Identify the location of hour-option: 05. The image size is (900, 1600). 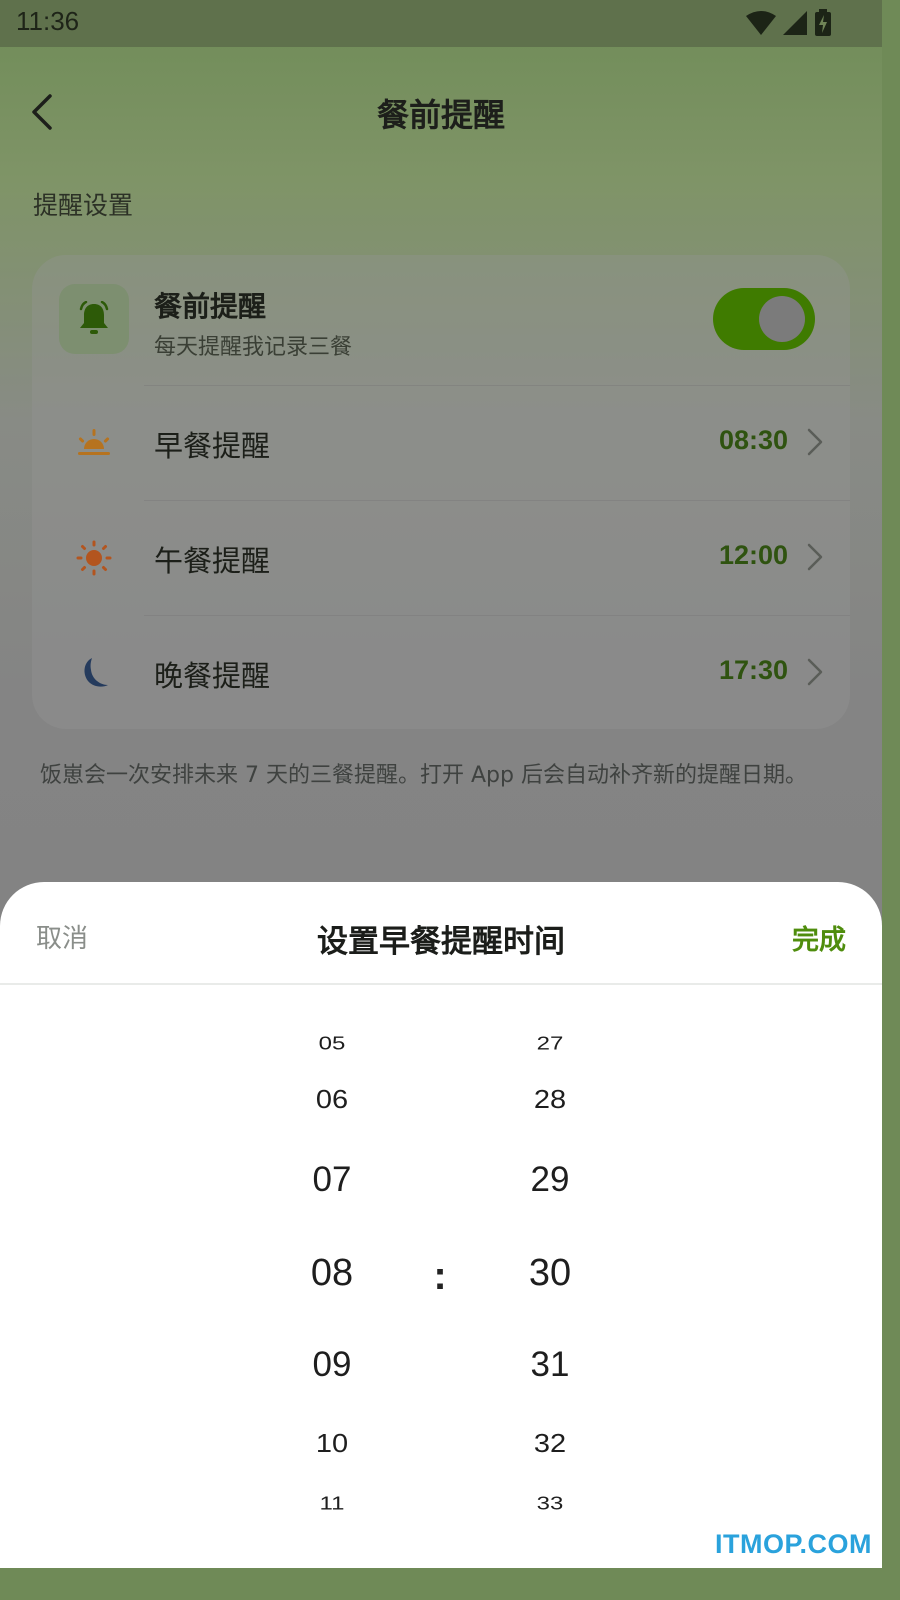
(332, 1044).